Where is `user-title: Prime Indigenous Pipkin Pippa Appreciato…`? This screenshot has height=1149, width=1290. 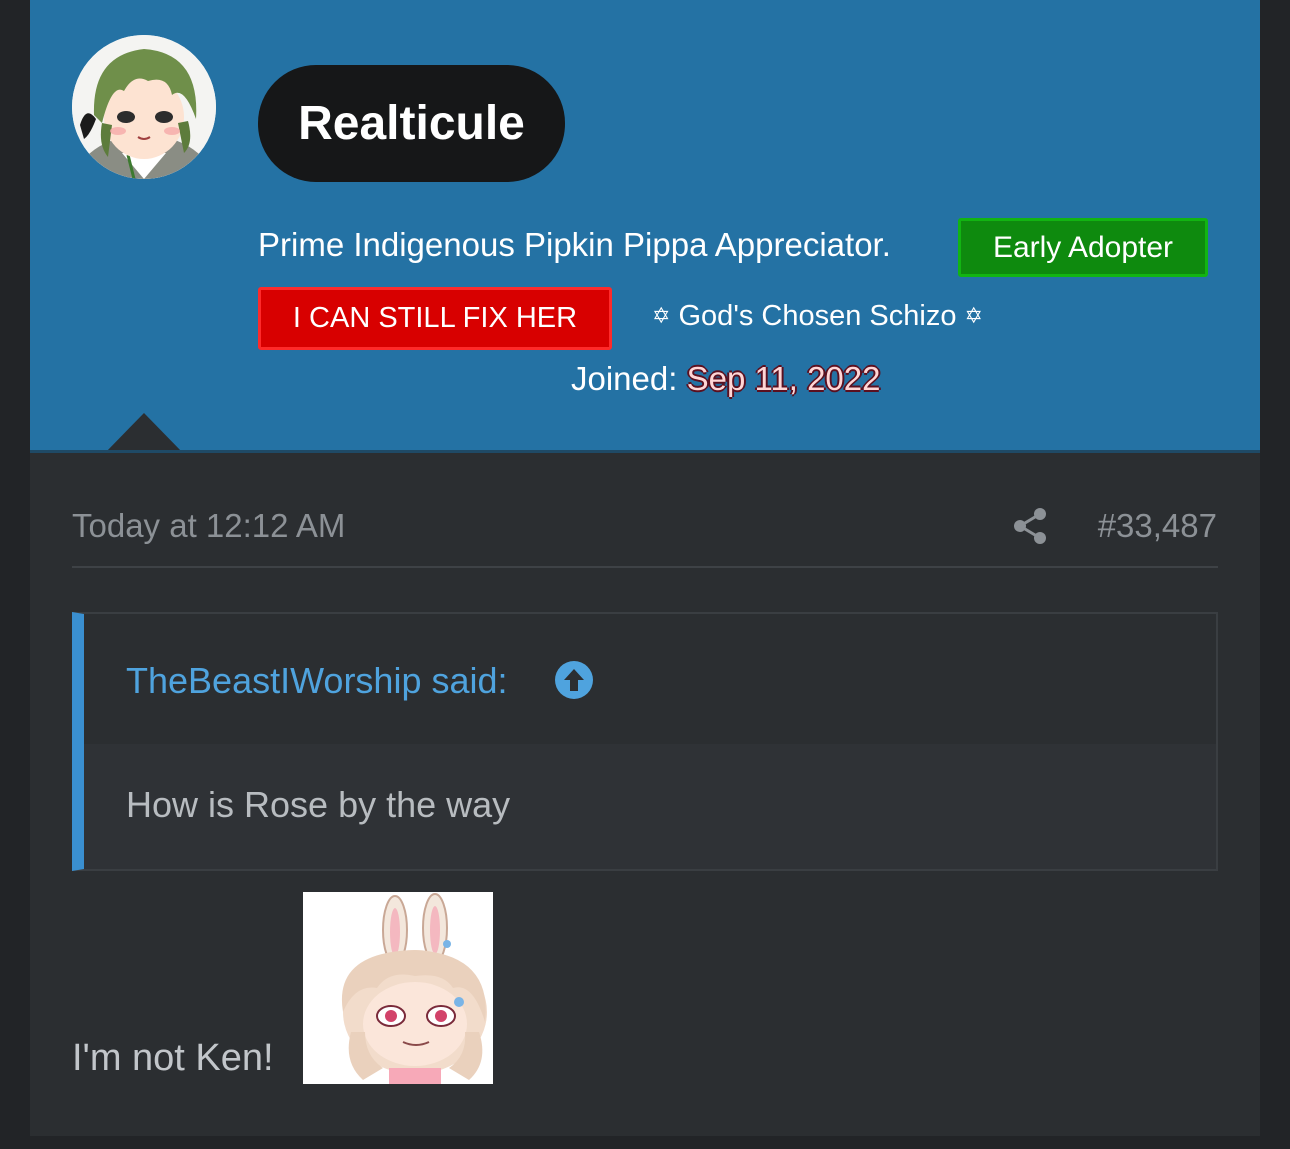
user-title: Prime Indigenous Pipkin Pippa Appreciato… is located at coordinates (574, 244).